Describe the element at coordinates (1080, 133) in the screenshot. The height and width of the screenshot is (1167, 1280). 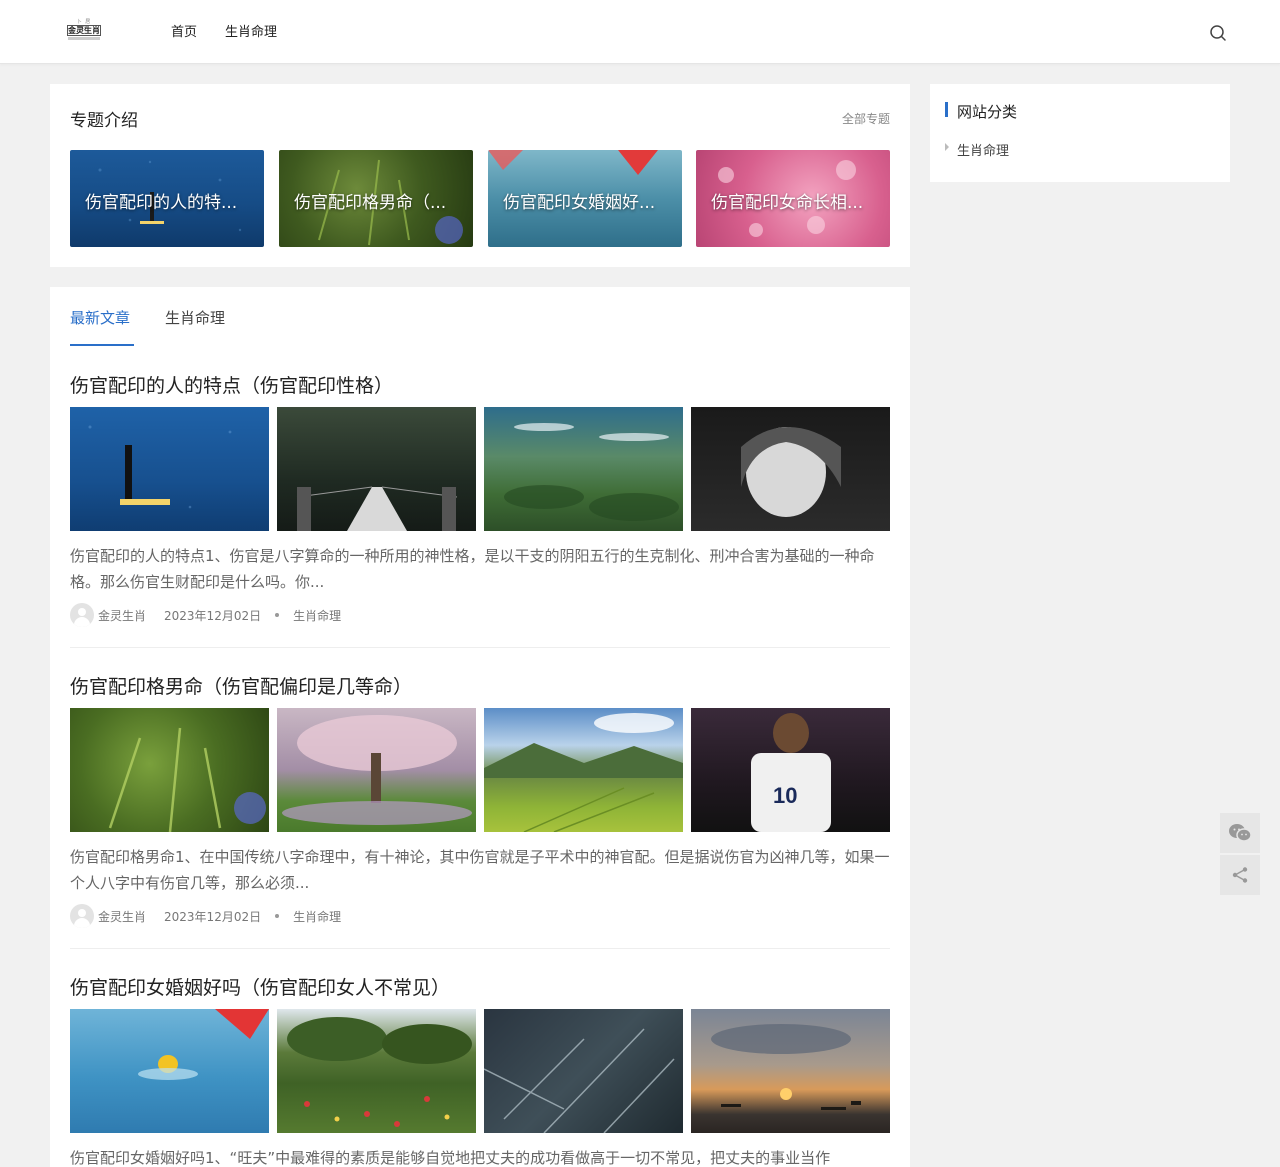
I see `sidebar-categories: 网站分类 生肖命理` at that location.